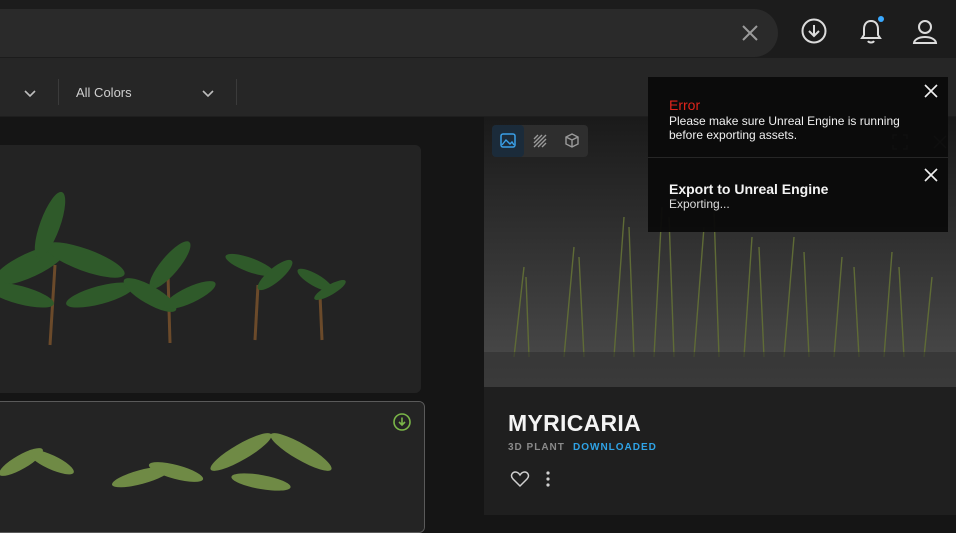 The width and height of the screenshot is (956, 533). I want to click on asset-title: MYRICARIA, so click(575, 423).